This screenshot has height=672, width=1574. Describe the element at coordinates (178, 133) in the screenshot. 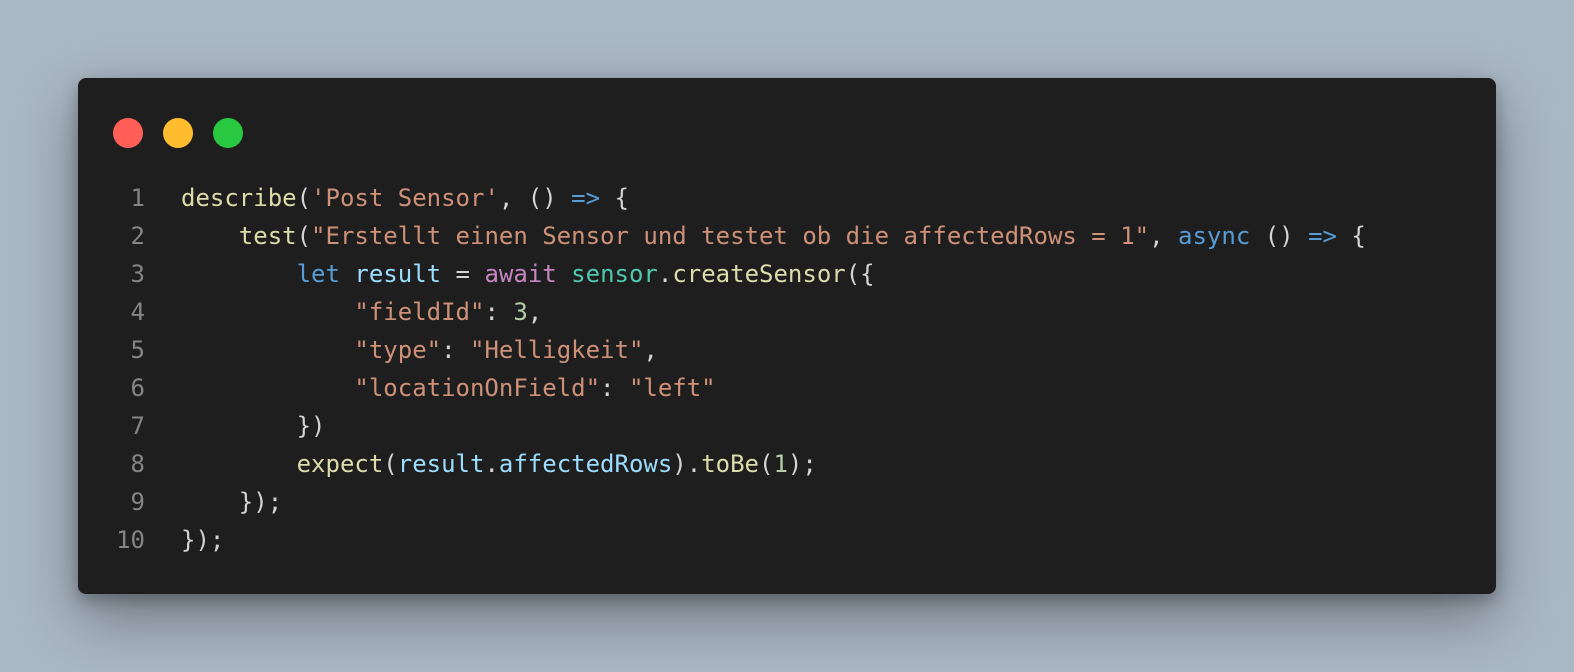

I see `minimize-dot-icon` at that location.